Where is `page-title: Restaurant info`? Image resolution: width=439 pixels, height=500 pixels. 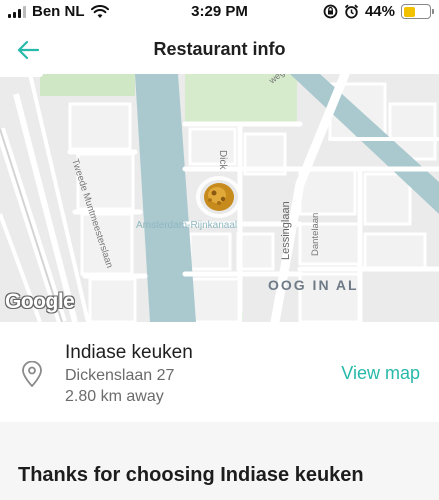 page-title: Restaurant info is located at coordinates (219, 49).